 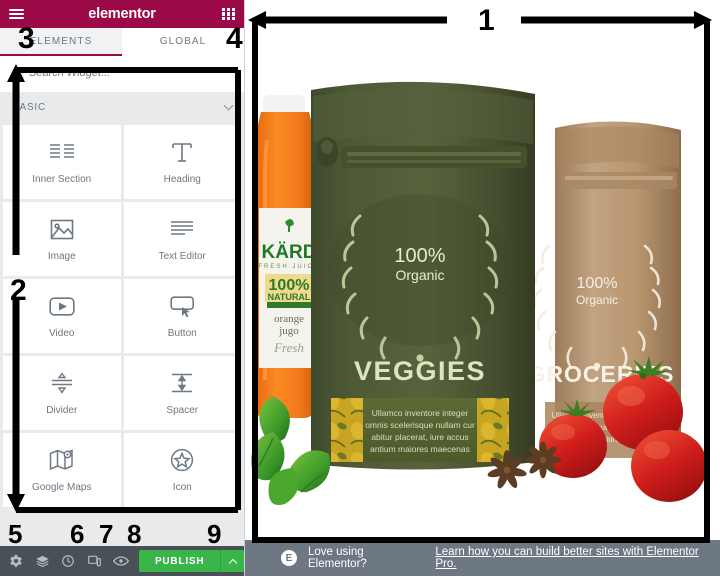 I want to click on widget-inner-section: Inner Section, so click(x=62, y=162).